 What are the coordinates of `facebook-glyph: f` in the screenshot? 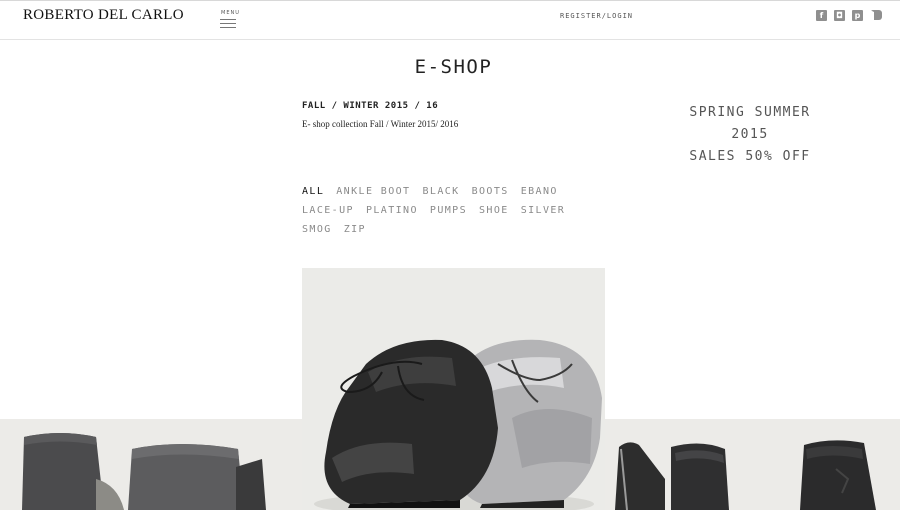 It's located at (821, 15).